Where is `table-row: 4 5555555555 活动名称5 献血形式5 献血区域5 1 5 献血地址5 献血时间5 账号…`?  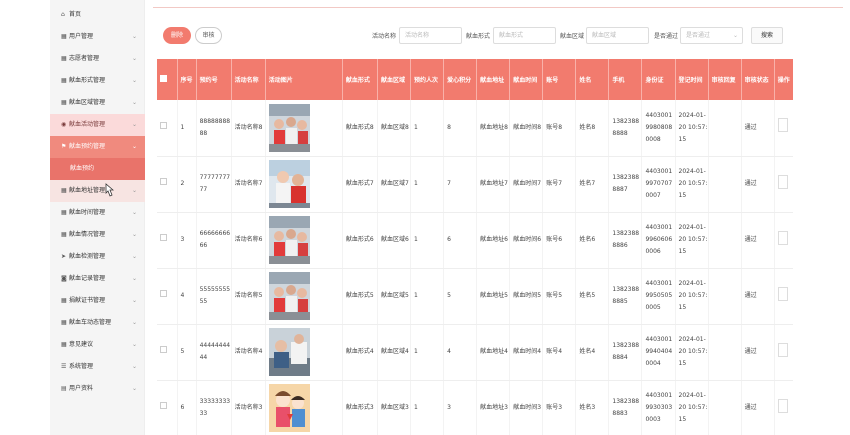
table-row: 4 5555555555 活动名称5 献血形式5 献血区域5 1 5 献血地址5 献血时间5 账号… is located at coordinates (475, 296).